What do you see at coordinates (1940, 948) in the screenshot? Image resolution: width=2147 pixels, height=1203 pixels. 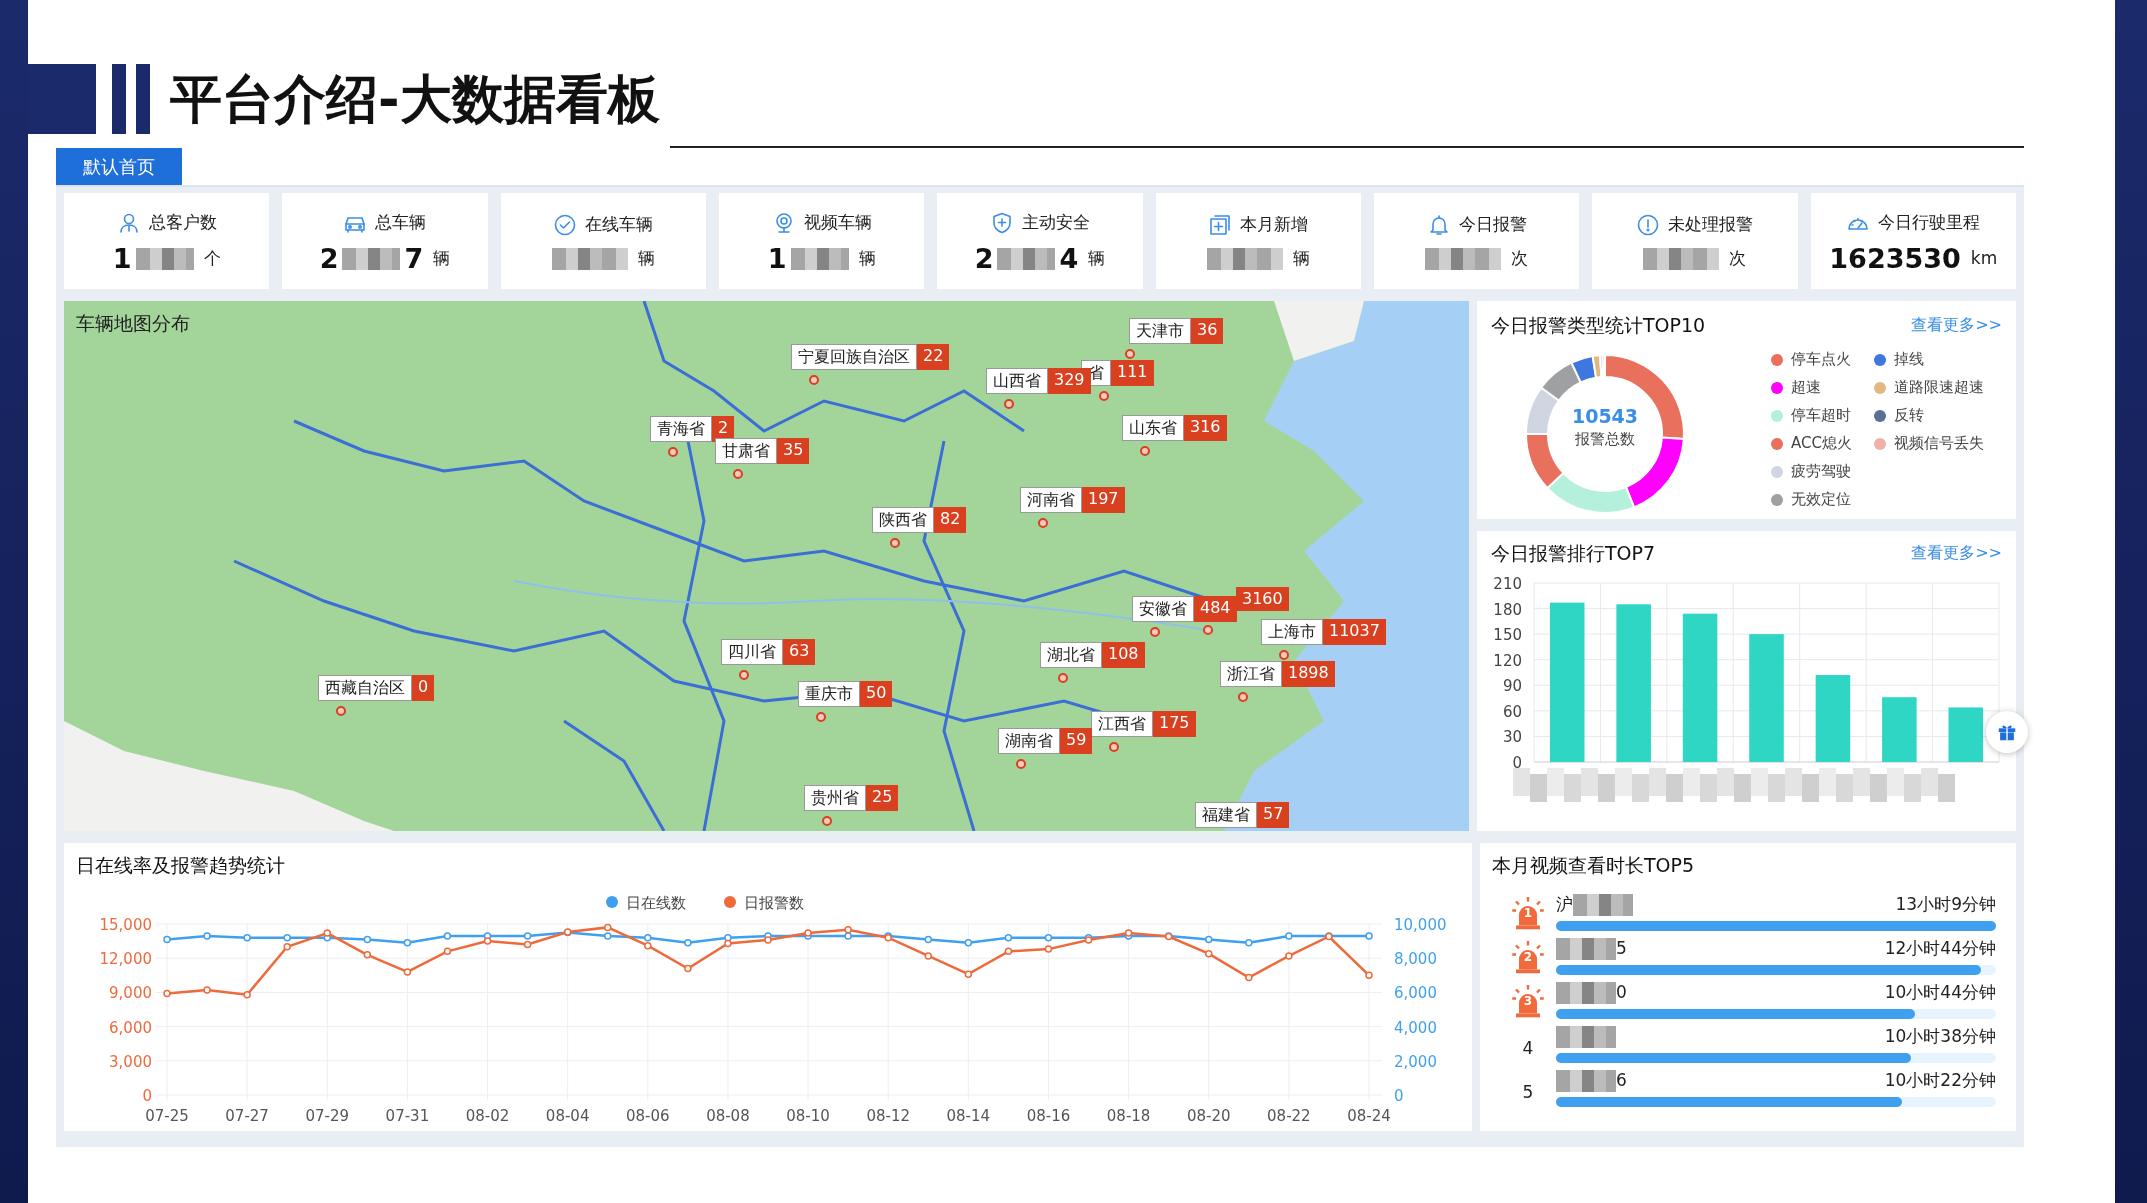 I see `duration-text: 12小时44分钟` at bounding box center [1940, 948].